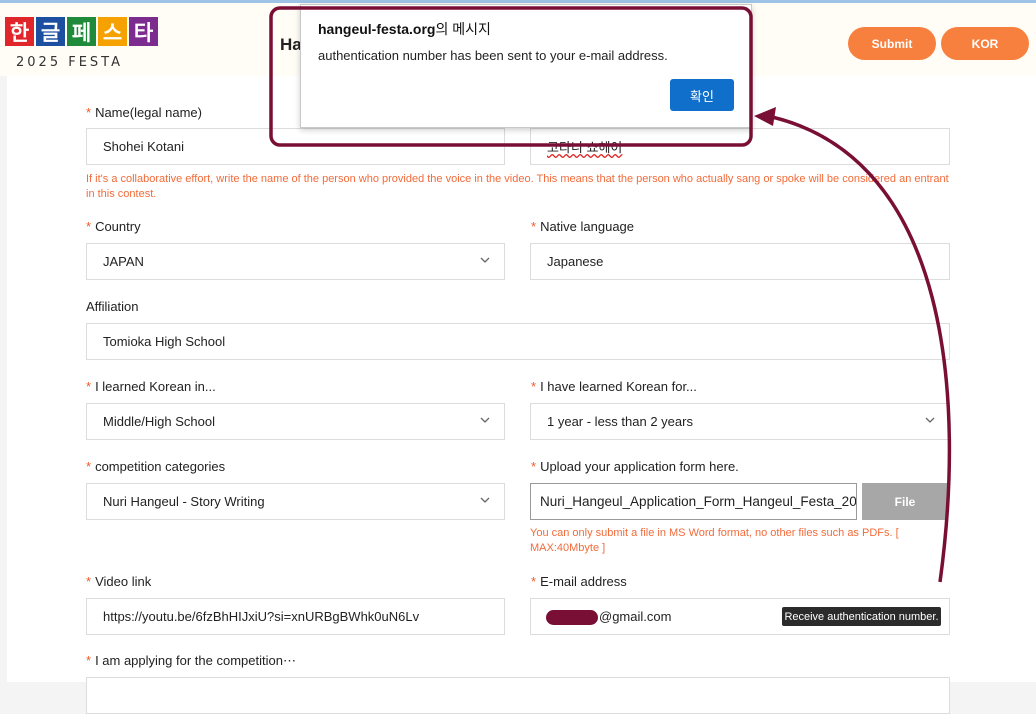 The width and height of the screenshot is (1036, 714). What do you see at coordinates (740, 146) in the screenshot?
I see `name-korean-input: 코타니 쇼헤이` at bounding box center [740, 146].